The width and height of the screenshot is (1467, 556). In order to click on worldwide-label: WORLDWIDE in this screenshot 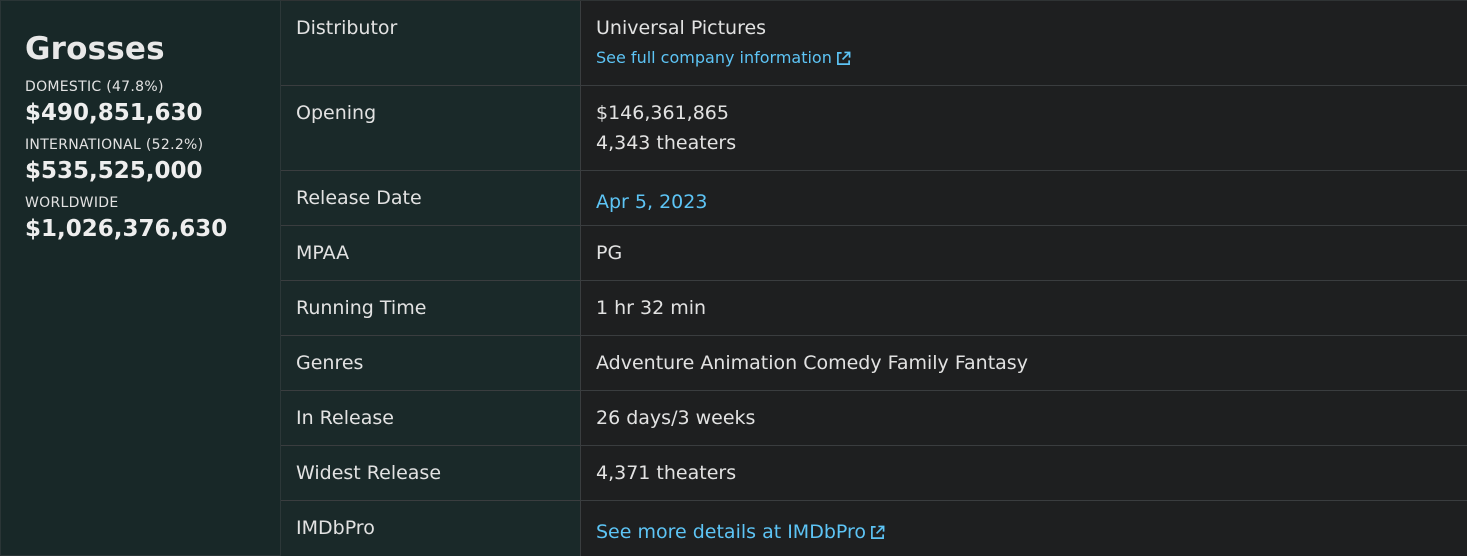, I will do `click(72, 203)`.